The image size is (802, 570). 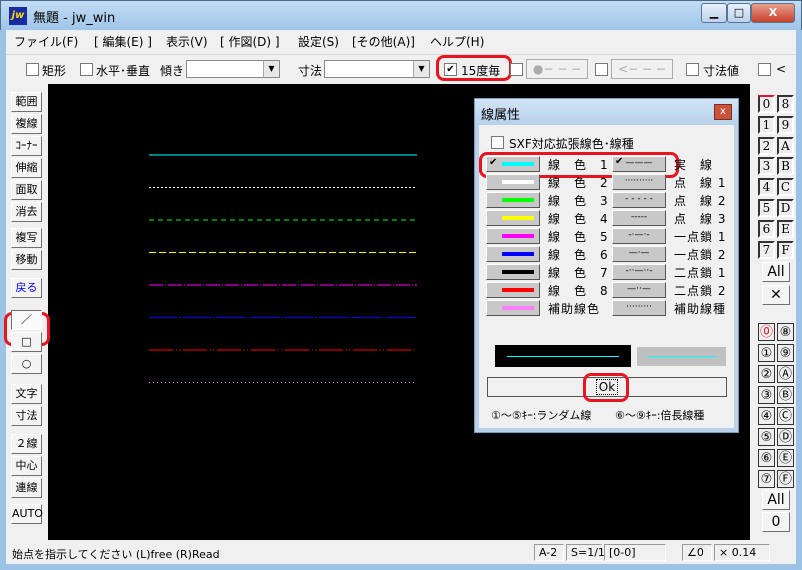 What do you see at coordinates (233, 69) in the screenshot?
I see `slope-combo: ▼` at bounding box center [233, 69].